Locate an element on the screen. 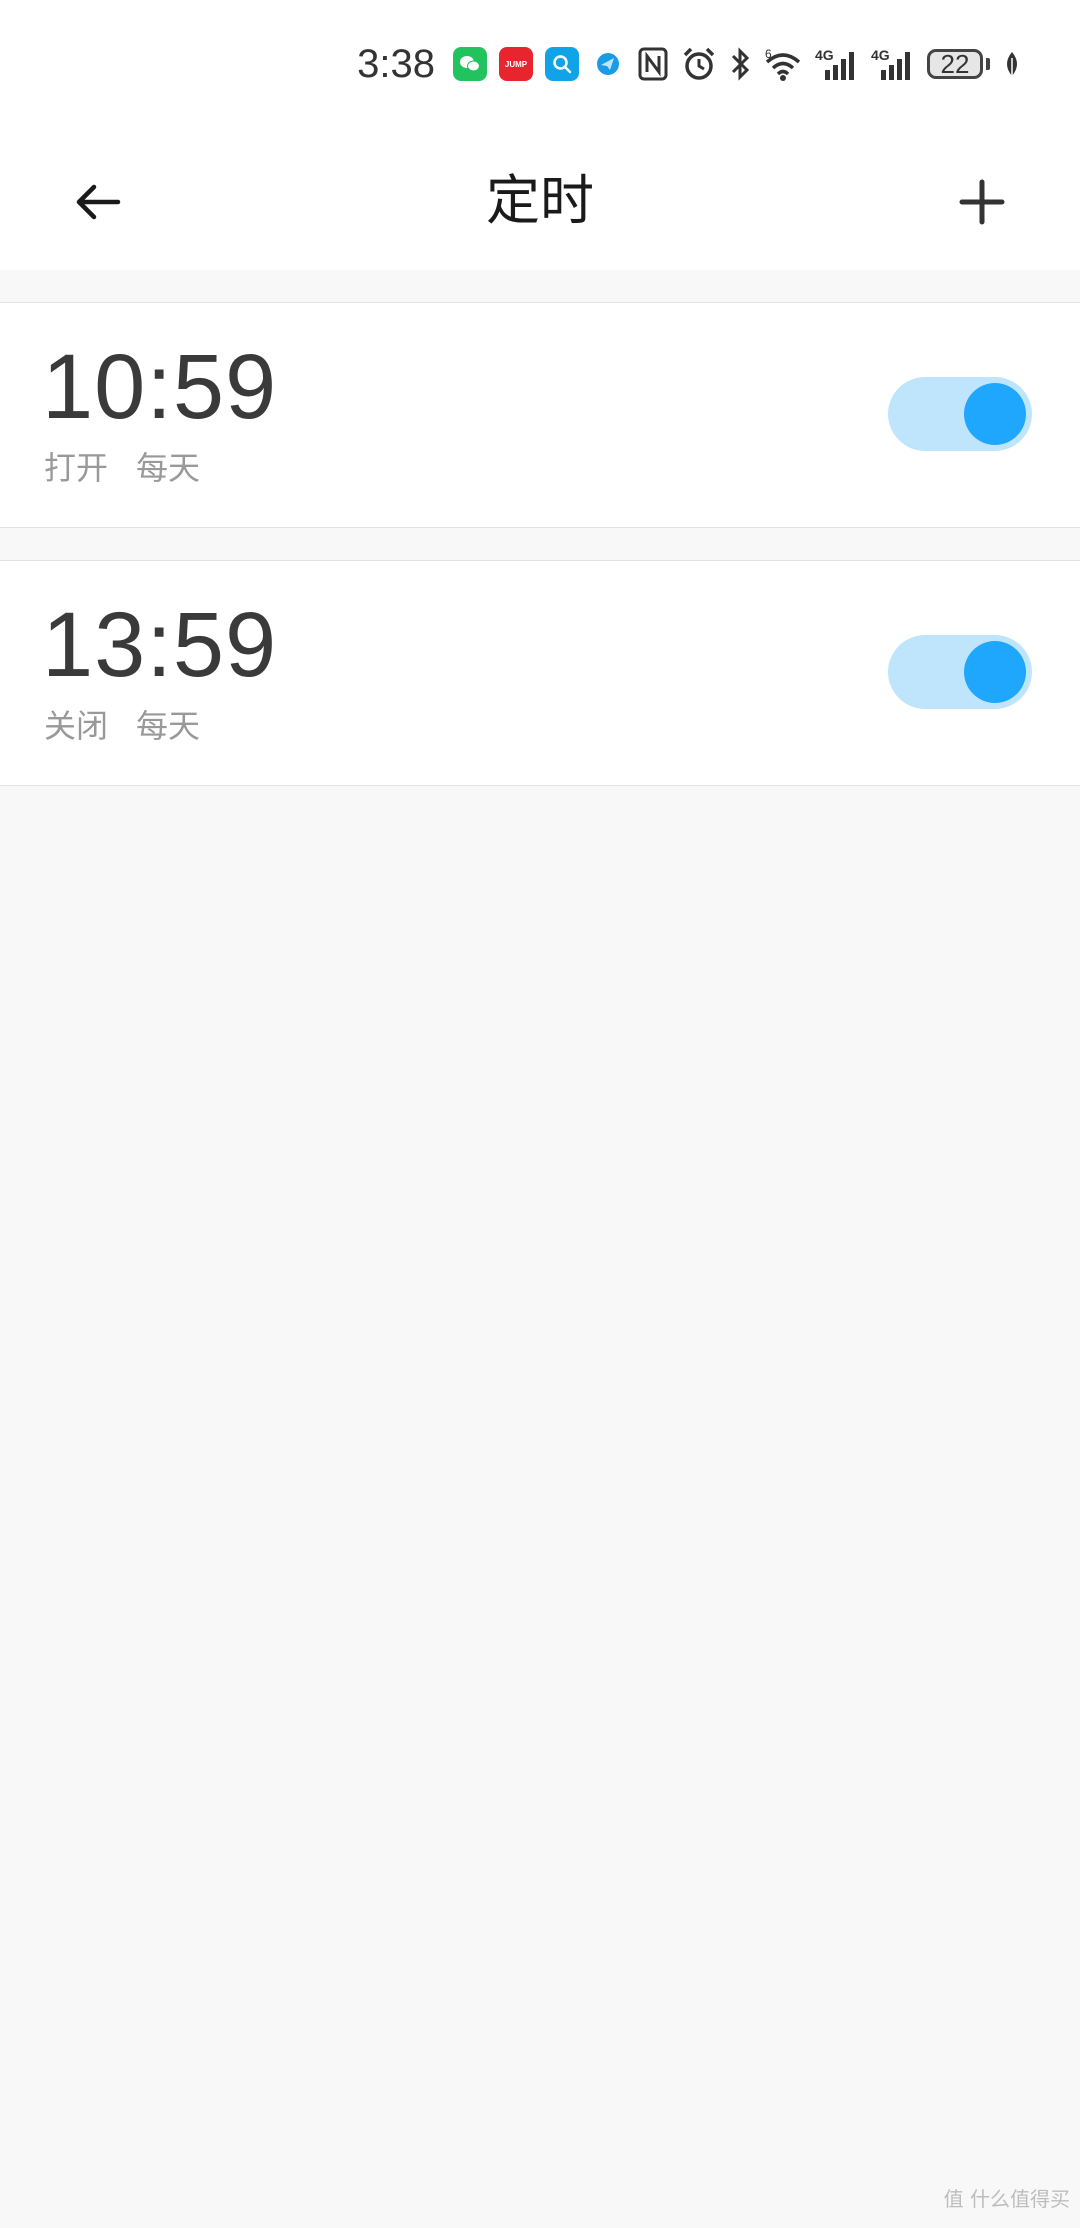 Image resolution: width=1080 pixels, height=2228 pixels. status-icons: 3:38 JUMP 6 4G 4G 22 is located at coordinates (689, 64).